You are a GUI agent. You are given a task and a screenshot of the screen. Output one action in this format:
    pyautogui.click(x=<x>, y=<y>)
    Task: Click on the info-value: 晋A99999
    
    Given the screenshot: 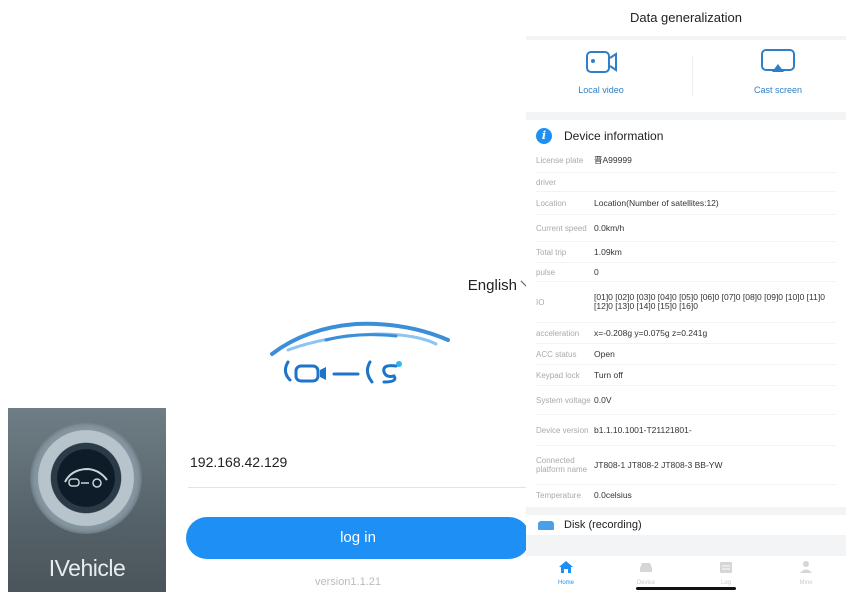 What is the action you would take?
    pyautogui.click(x=613, y=159)
    